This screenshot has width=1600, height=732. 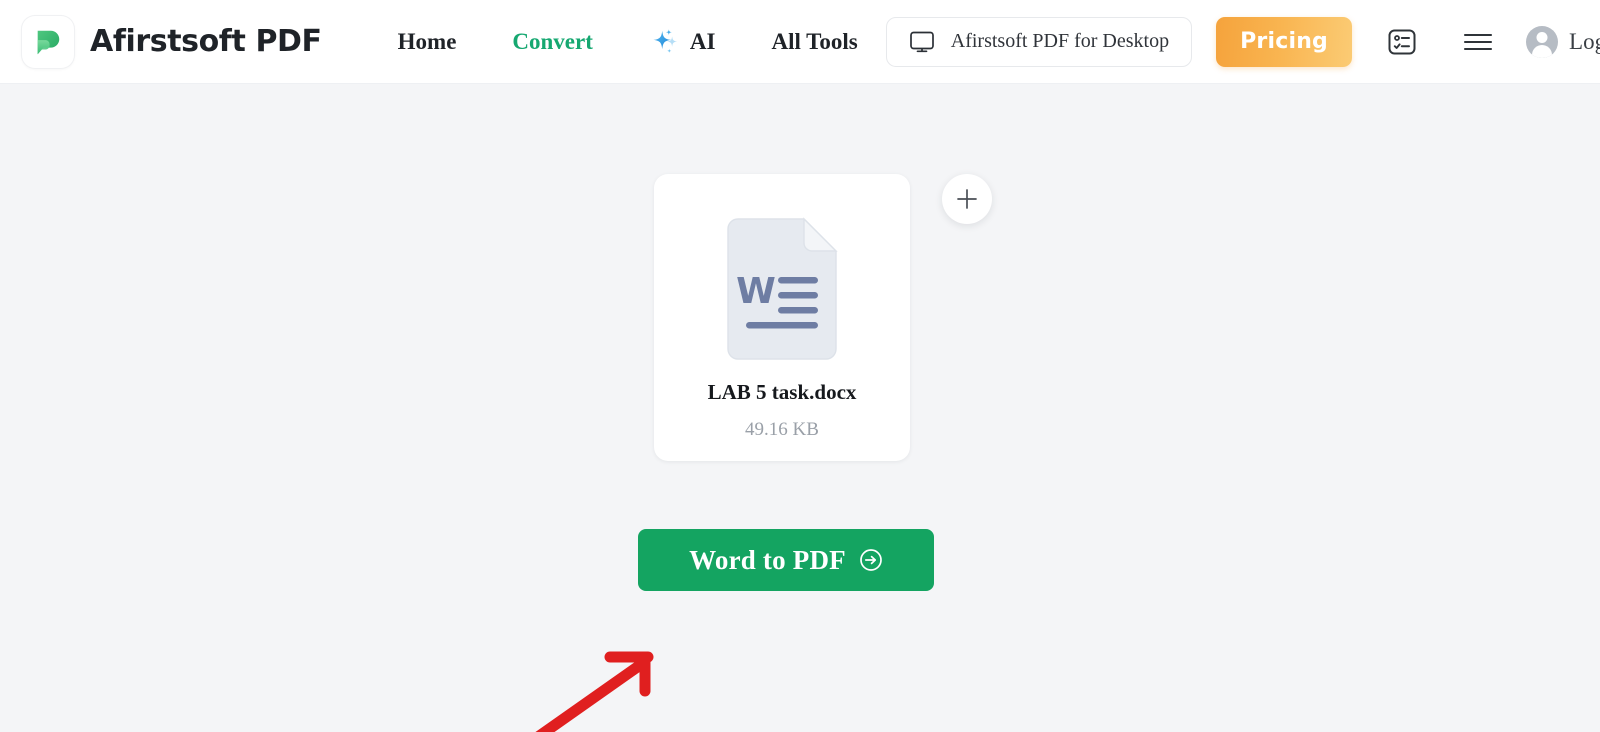 I want to click on convert-button-label: Word to PDF, so click(x=767, y=559).